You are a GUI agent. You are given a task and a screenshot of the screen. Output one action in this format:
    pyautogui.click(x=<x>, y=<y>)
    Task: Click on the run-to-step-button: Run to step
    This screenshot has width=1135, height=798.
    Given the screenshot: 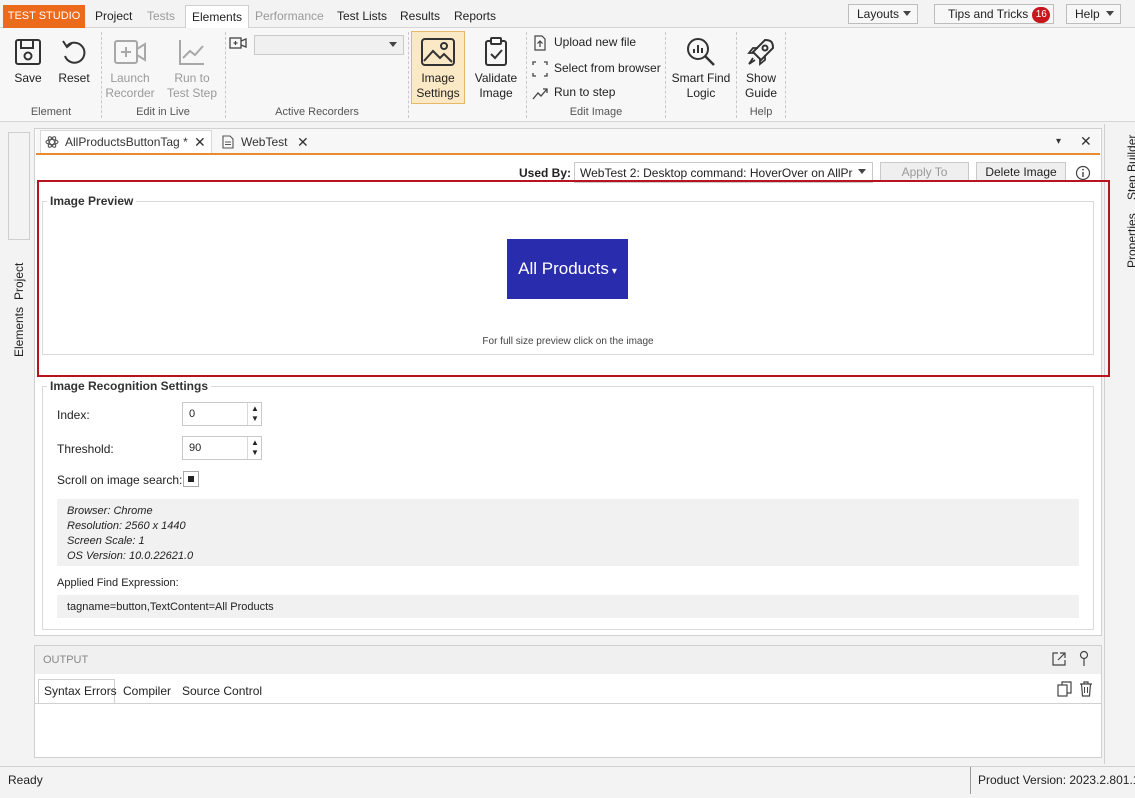 What is the action you would take?
    pyautogui.click(x=577, y=92)
    